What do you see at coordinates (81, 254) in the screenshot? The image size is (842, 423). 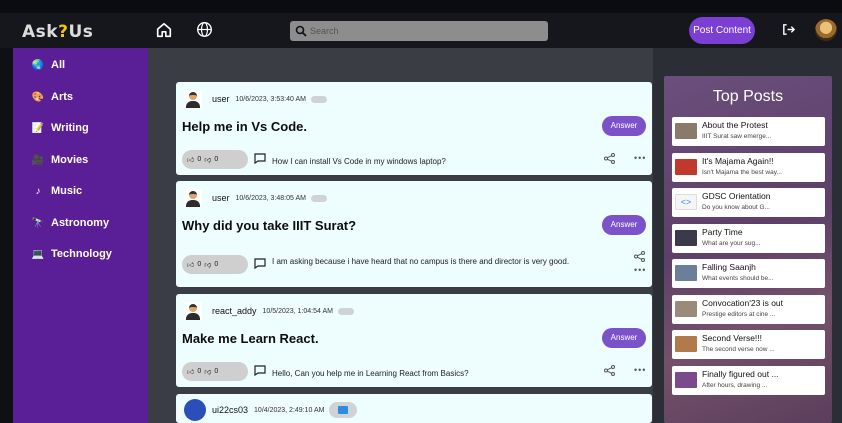 I see `sidebar-item-label: Technology` at bounding box center [81, 254].